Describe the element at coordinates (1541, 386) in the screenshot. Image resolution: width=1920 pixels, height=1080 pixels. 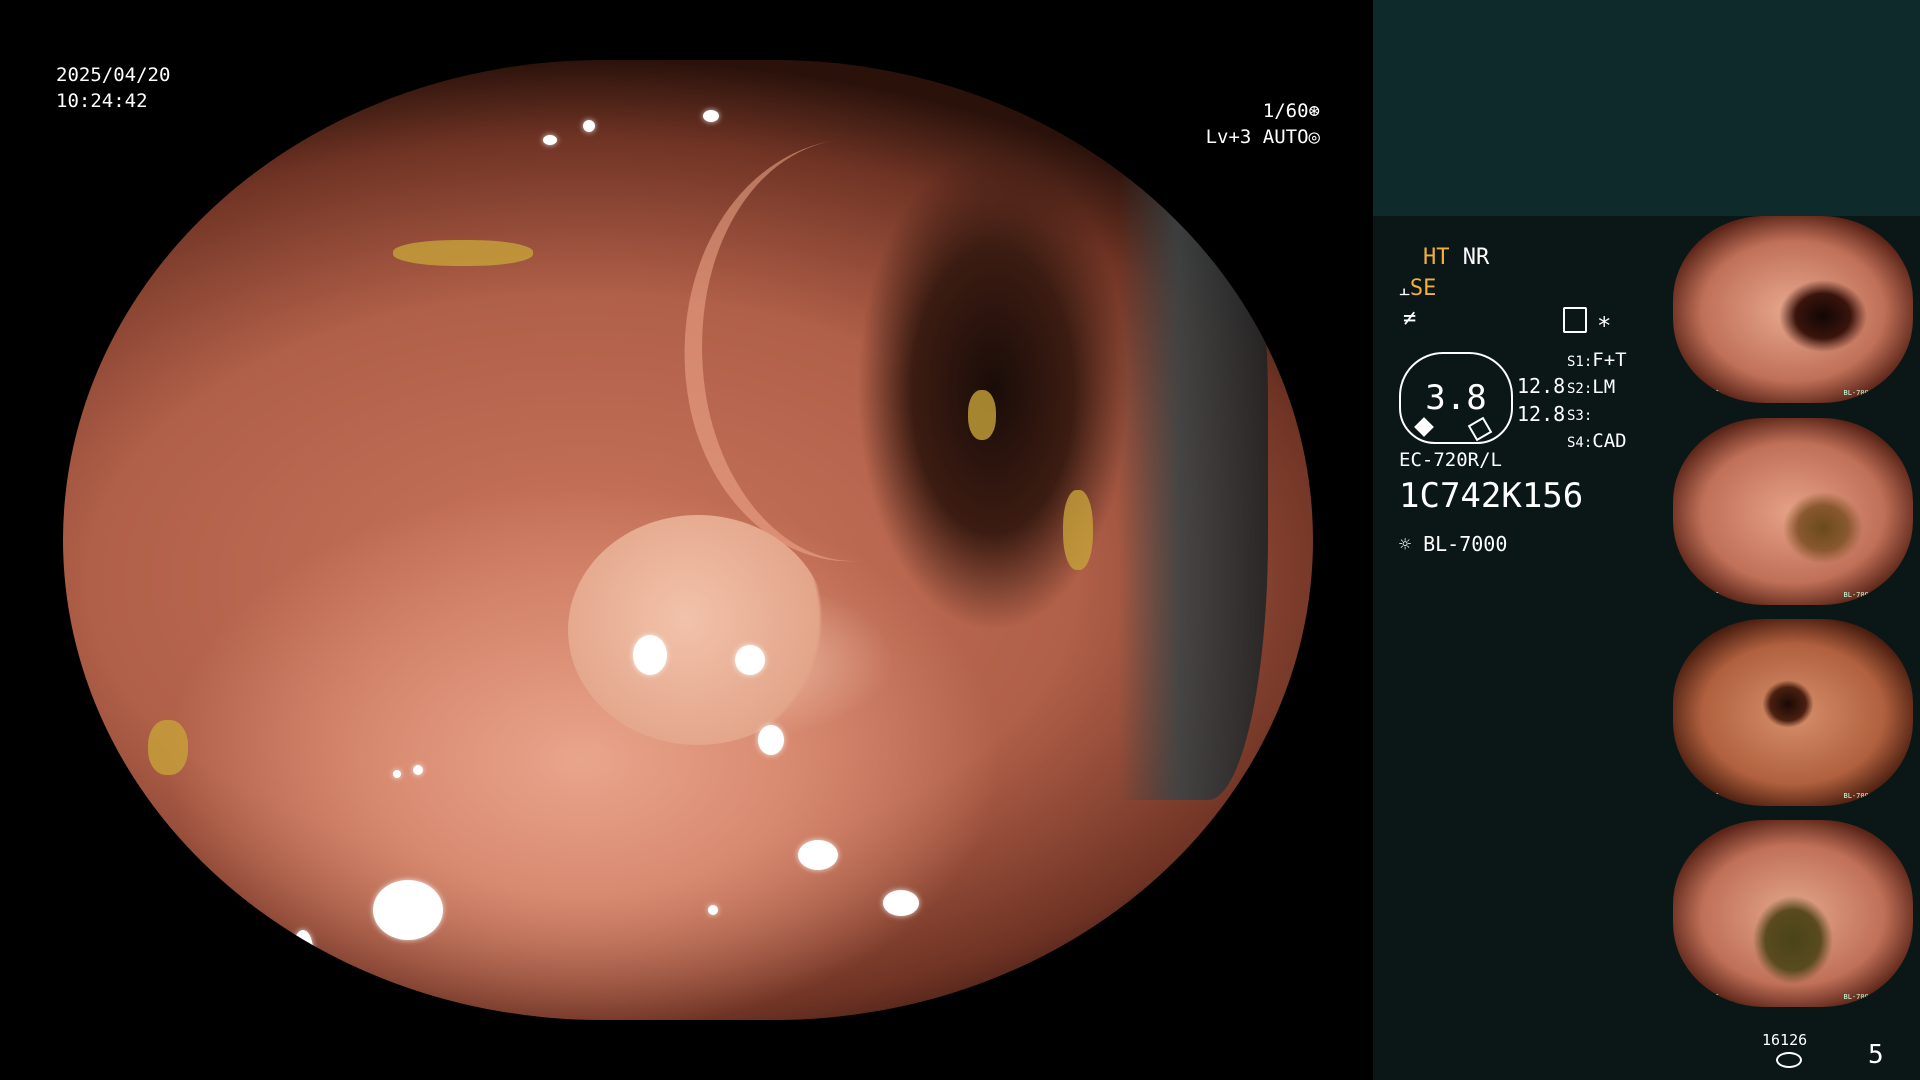
I see `ratio-top: 12.8` at that location.